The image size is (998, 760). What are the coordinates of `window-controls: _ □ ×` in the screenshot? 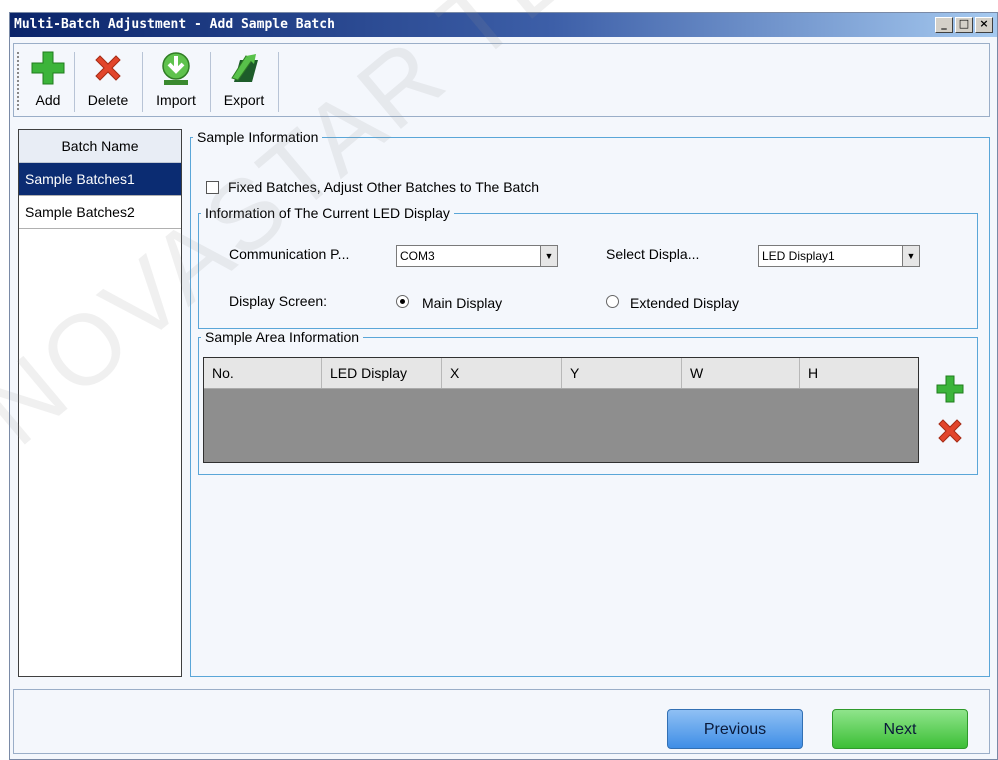 It's located at (964, 25).